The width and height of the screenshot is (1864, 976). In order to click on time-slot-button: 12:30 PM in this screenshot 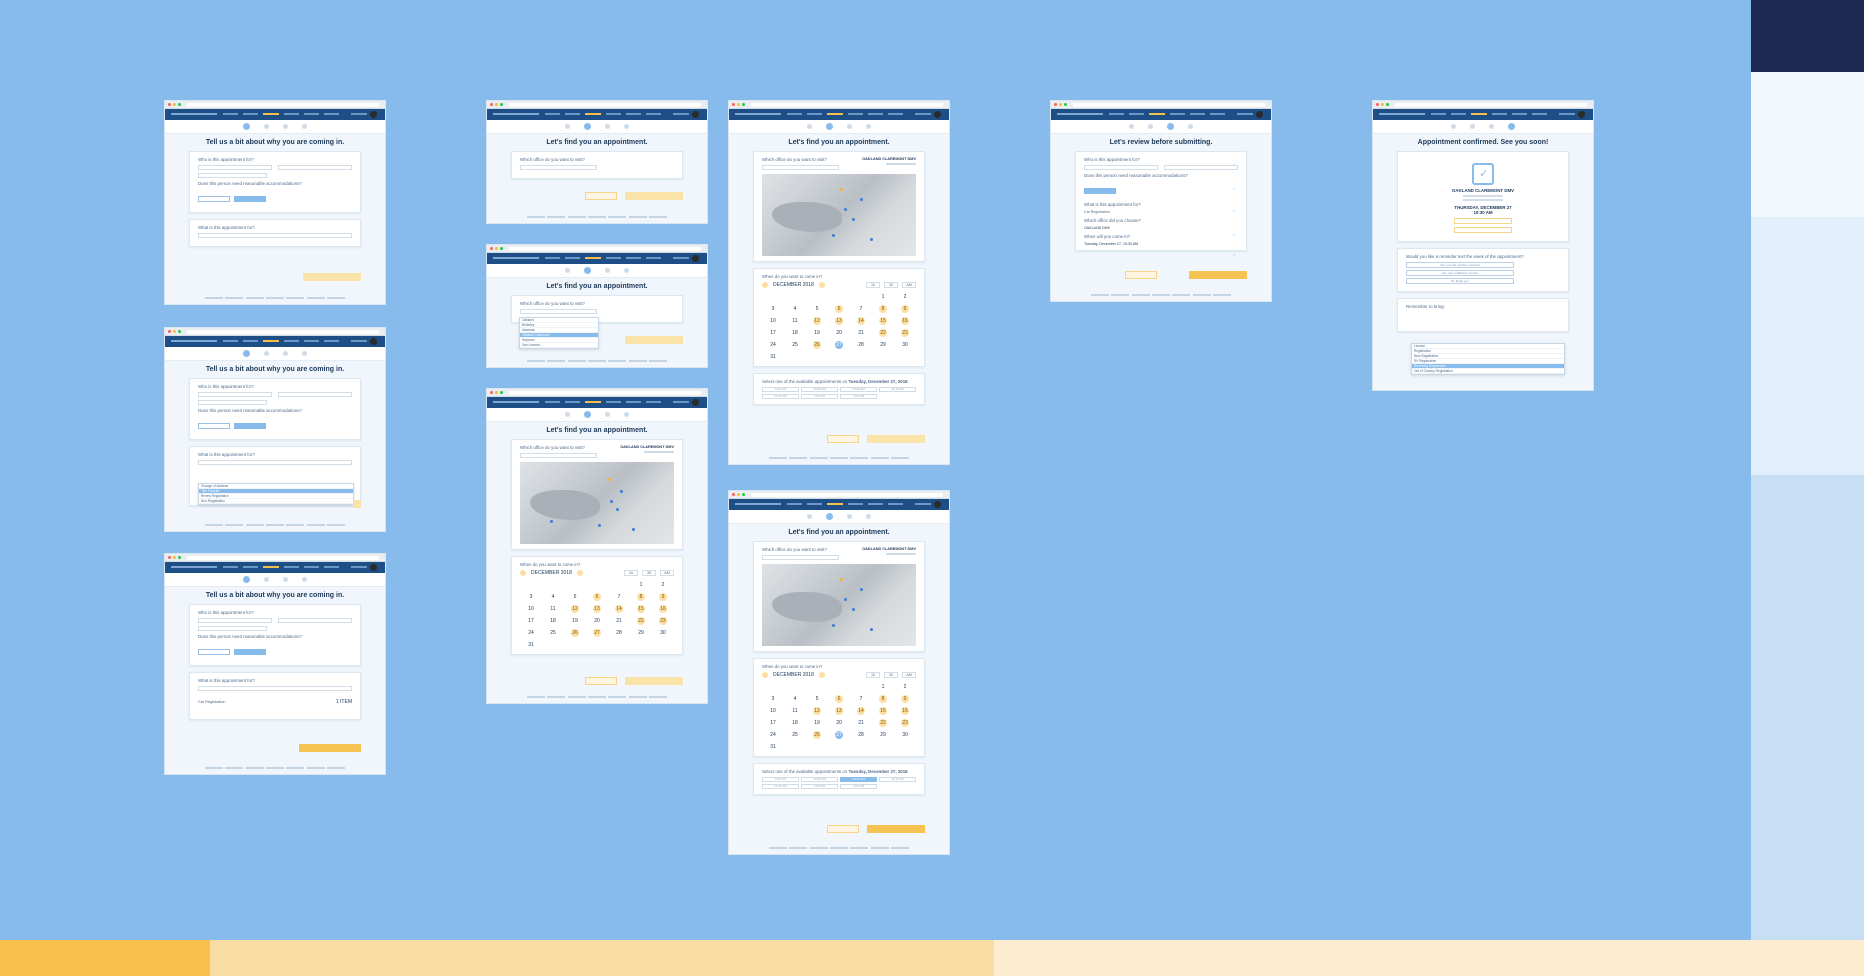, I will do `click(780, 786)`.